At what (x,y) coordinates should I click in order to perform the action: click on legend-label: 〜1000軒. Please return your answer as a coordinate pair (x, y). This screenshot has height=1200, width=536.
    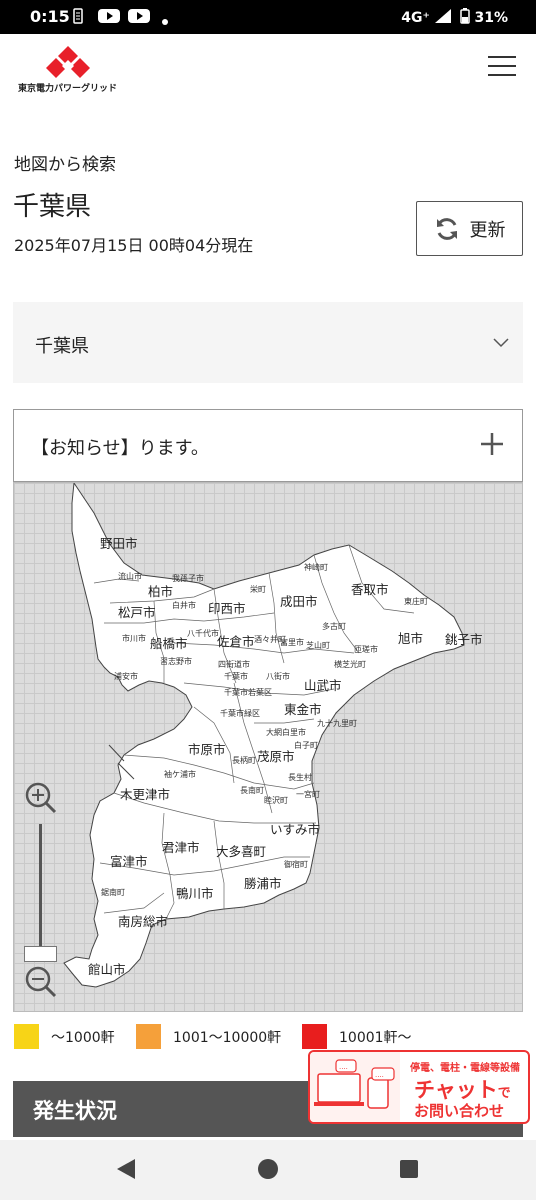
    Looking at the image, I should click on (83, 1037).